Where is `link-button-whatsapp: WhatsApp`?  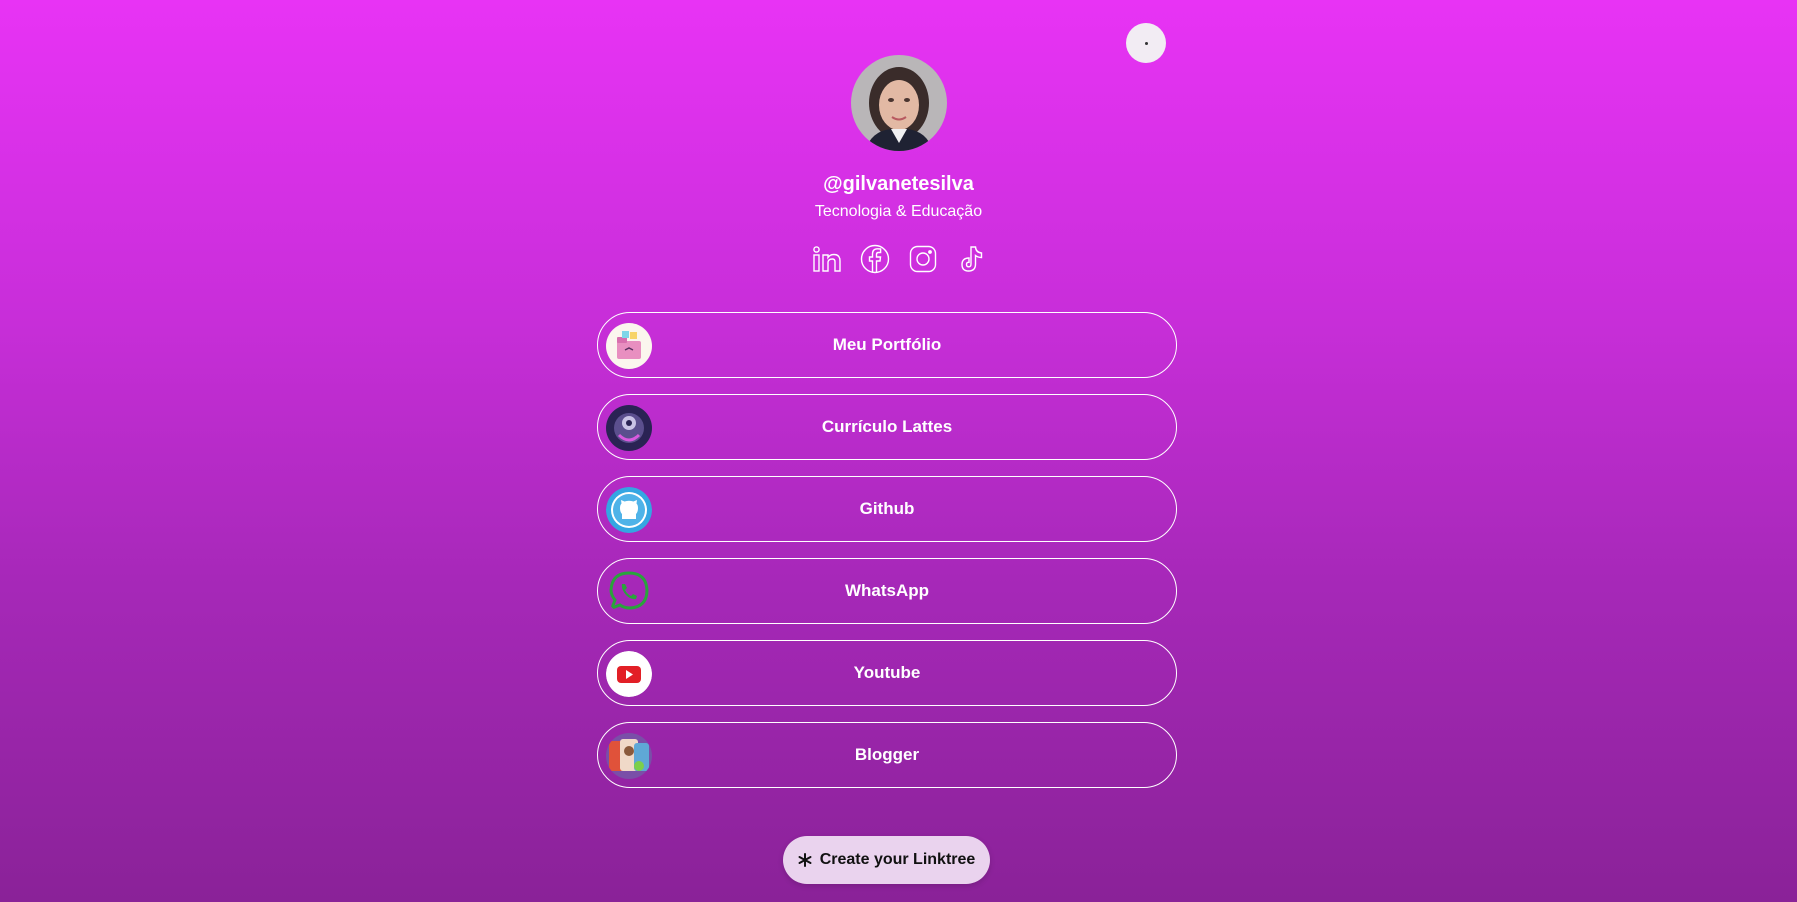
link-button-whatsapp: WhatsApp is located at coordinates (887, 591).